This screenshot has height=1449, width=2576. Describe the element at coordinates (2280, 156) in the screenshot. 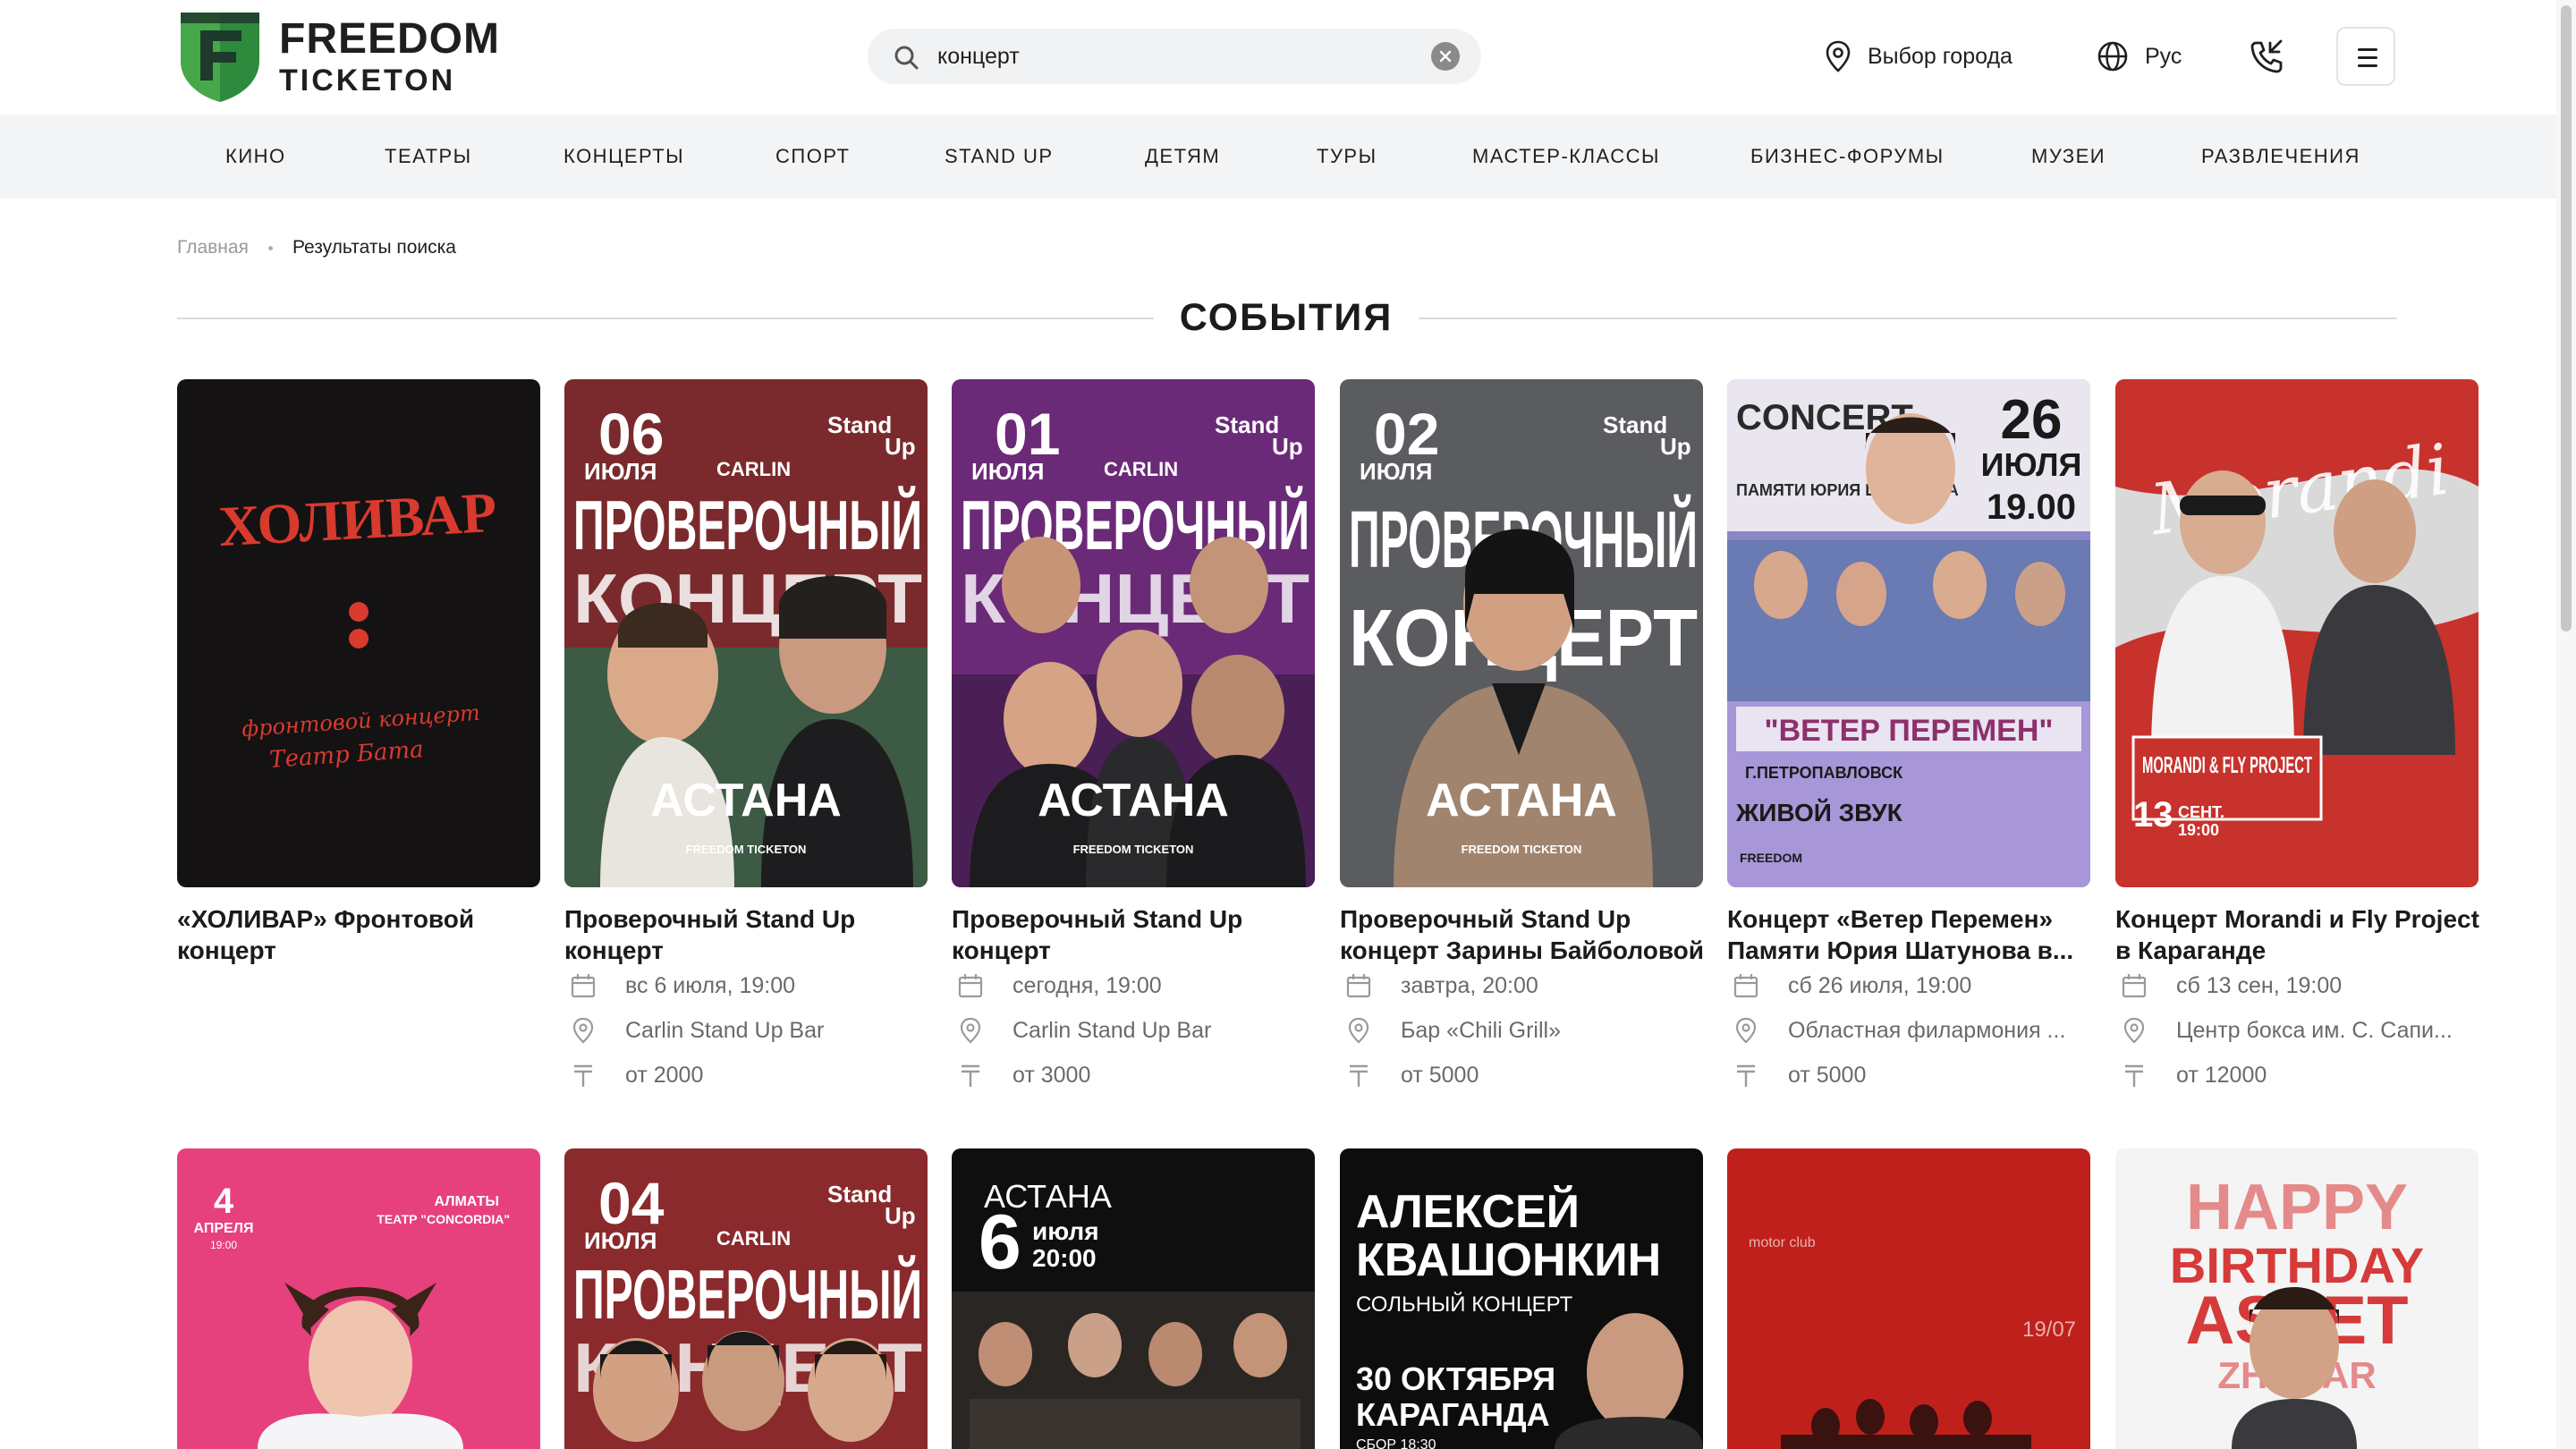

I see `nav-item-entertainment: РАЗВЛЕЧЕНИЯ` at that location.